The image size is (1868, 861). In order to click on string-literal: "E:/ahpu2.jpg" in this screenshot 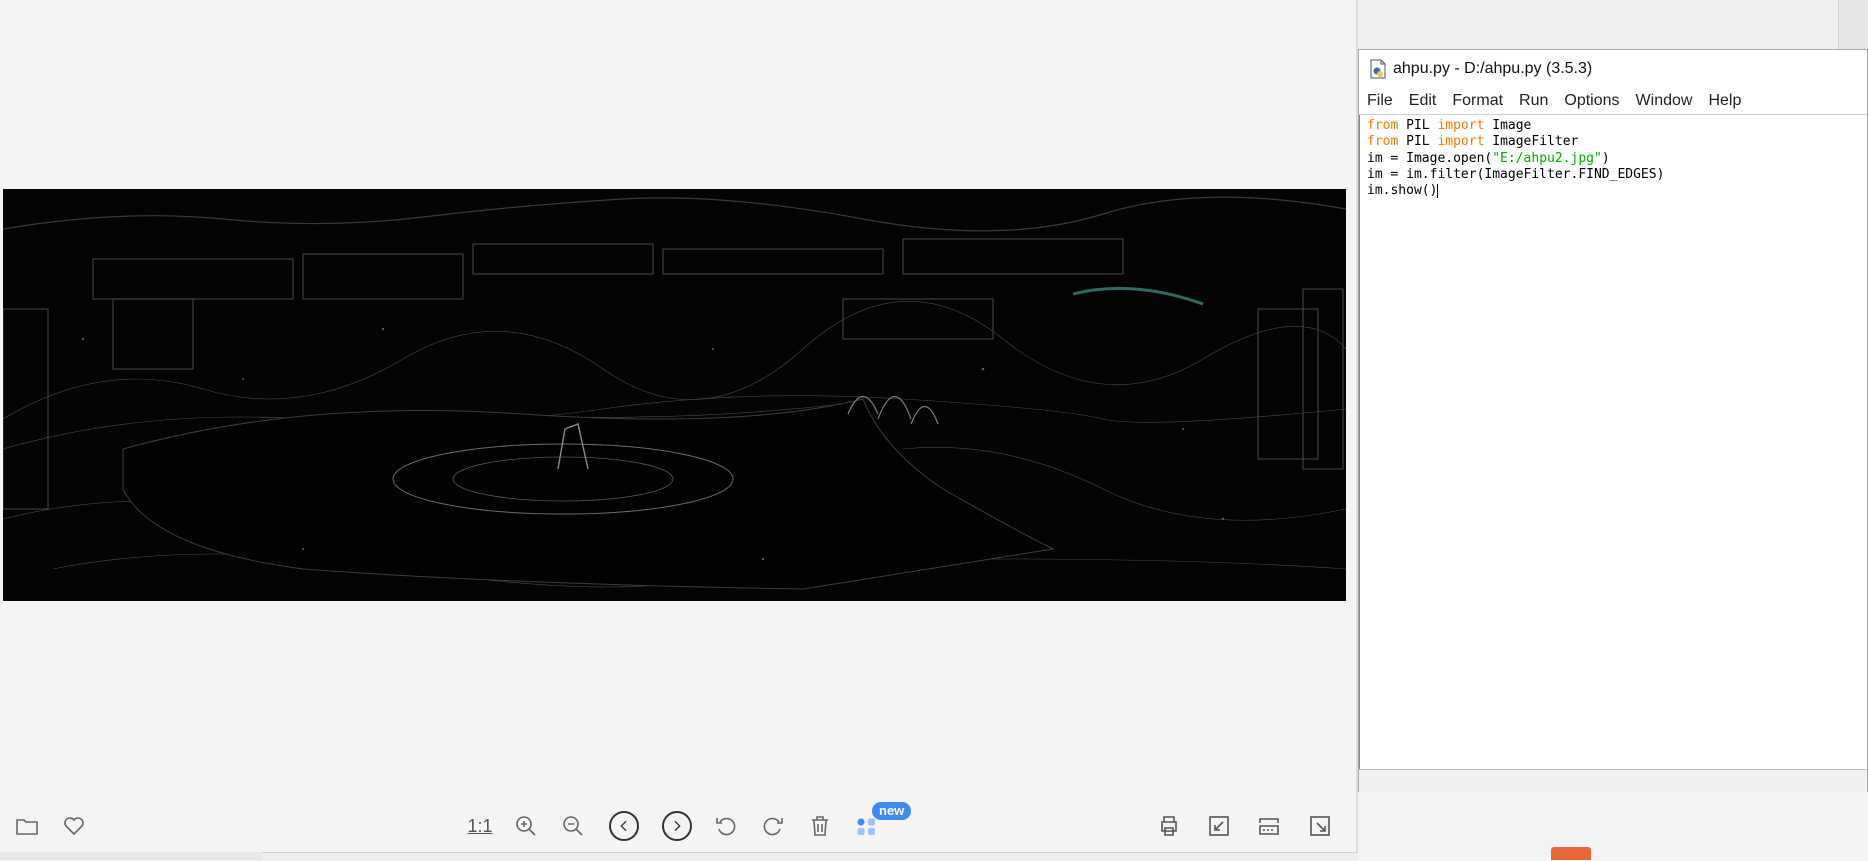, I will do `click(1547, 158)`.